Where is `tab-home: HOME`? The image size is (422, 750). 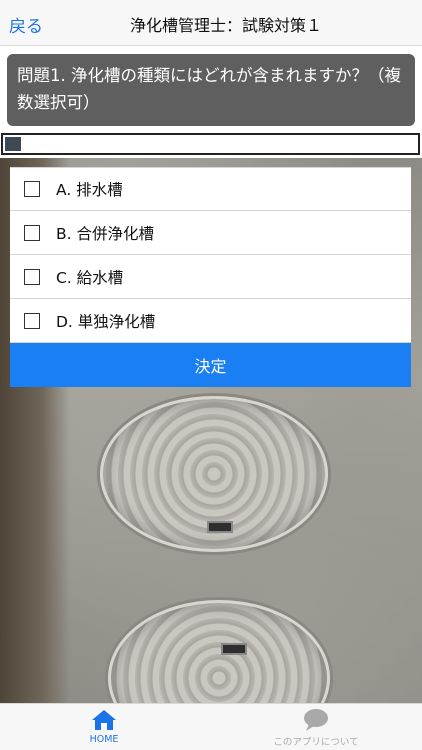 tab-home: HOME is located at coordinates (104, 726).